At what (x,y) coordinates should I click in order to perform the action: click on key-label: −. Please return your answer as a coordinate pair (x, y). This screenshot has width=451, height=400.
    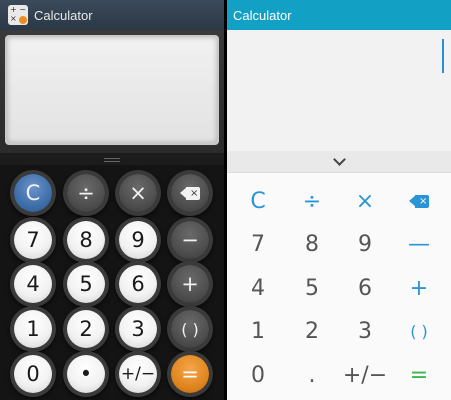
    Looking at the image, I should click on (190, 240).